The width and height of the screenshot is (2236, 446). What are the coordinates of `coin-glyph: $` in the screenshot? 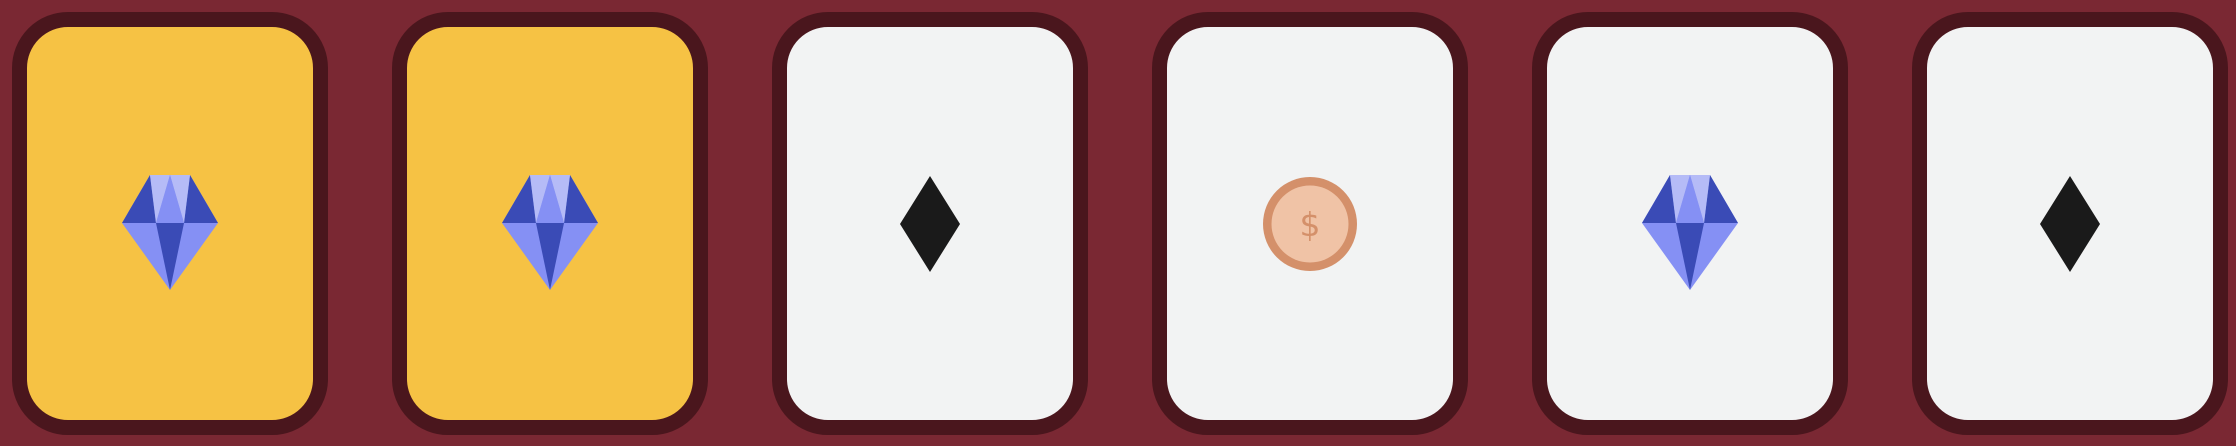 It's located at (1310, 224).